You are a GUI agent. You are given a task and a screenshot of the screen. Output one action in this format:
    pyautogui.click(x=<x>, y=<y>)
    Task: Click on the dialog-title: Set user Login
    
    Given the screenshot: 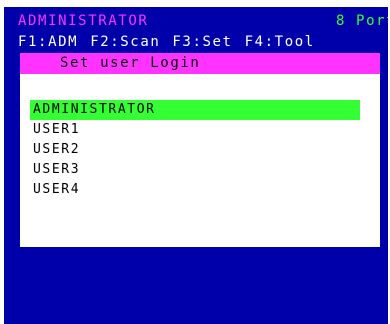 What is the action you would take?
    pyautogui.click(x=130, y=63)
    